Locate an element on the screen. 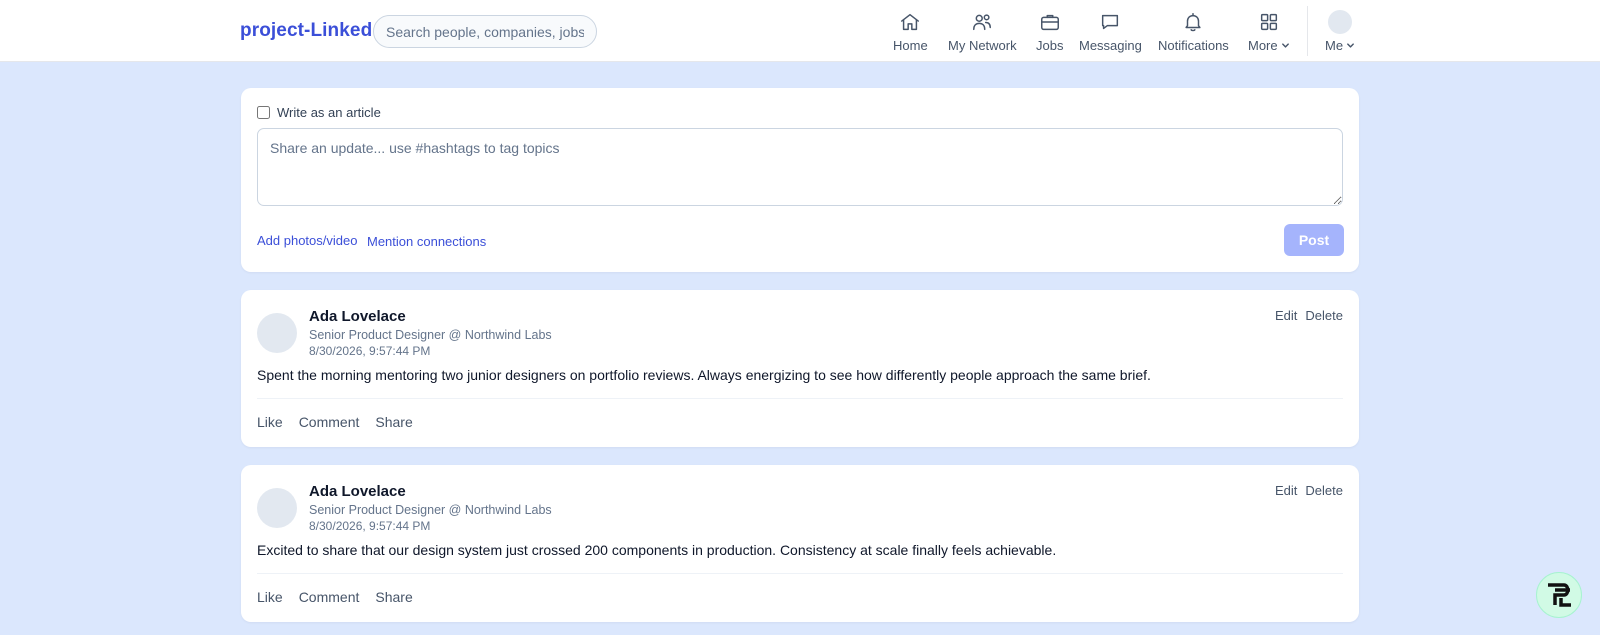 This screenshot has height=635, width=1600. nav-me-label: Me is located at coordinates (1334, 45).